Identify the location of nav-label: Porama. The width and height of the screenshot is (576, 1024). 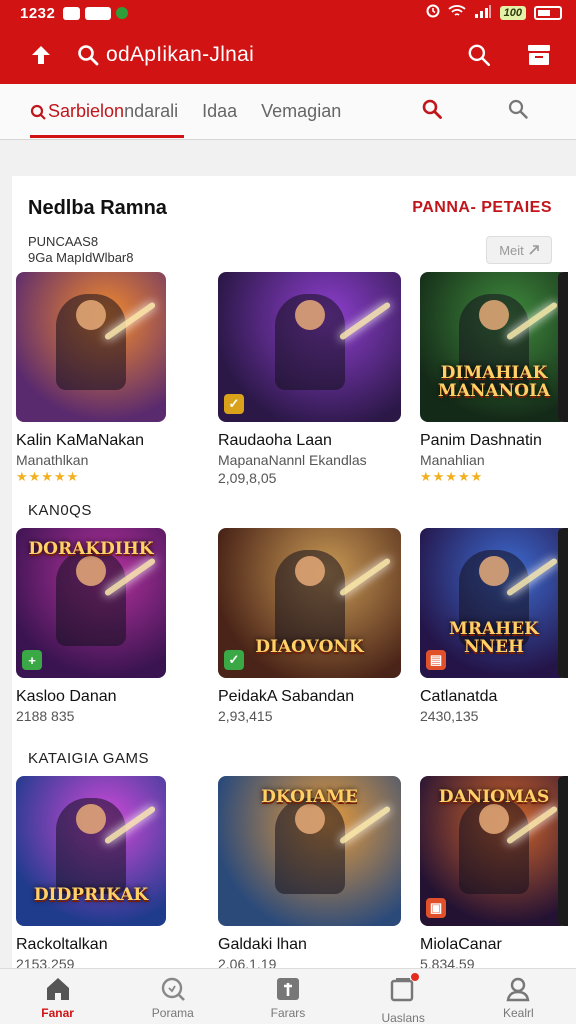
(172, 1013).